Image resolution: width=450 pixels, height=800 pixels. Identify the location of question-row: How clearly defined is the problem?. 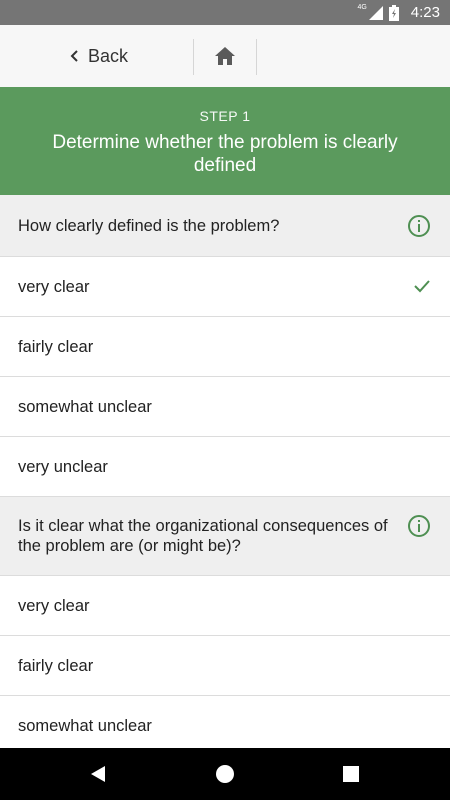
(225, 226).